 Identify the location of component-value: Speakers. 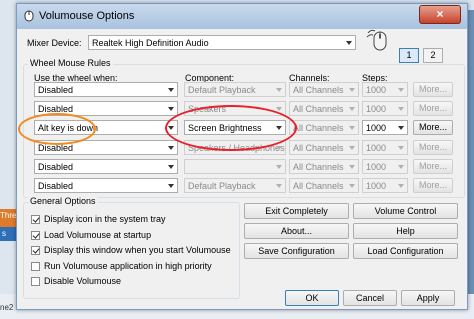
(207, 109).